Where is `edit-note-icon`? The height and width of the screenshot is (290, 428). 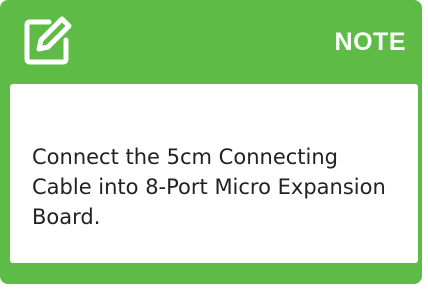 edit-note-icon is located at coordinates (48, 40).